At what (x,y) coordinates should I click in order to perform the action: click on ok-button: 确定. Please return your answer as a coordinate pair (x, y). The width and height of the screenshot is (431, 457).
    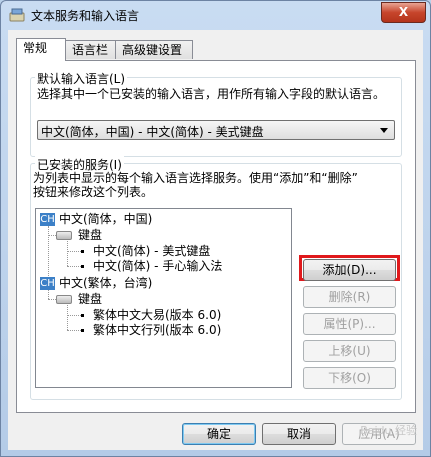
    Looking at the image, I should click on (219, 434).